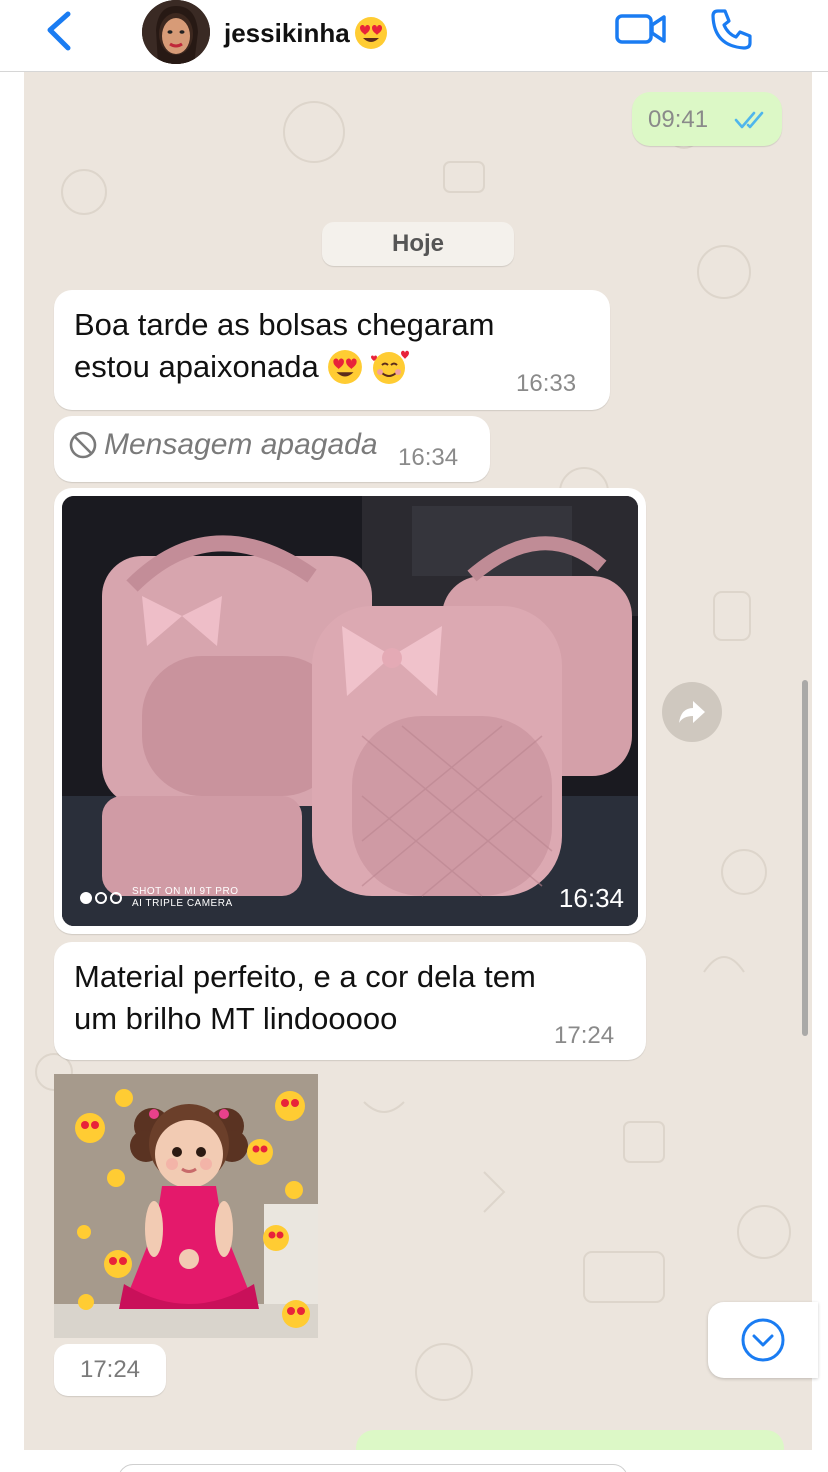  I want to click on forward-arrow-icon, so click(692, 712).